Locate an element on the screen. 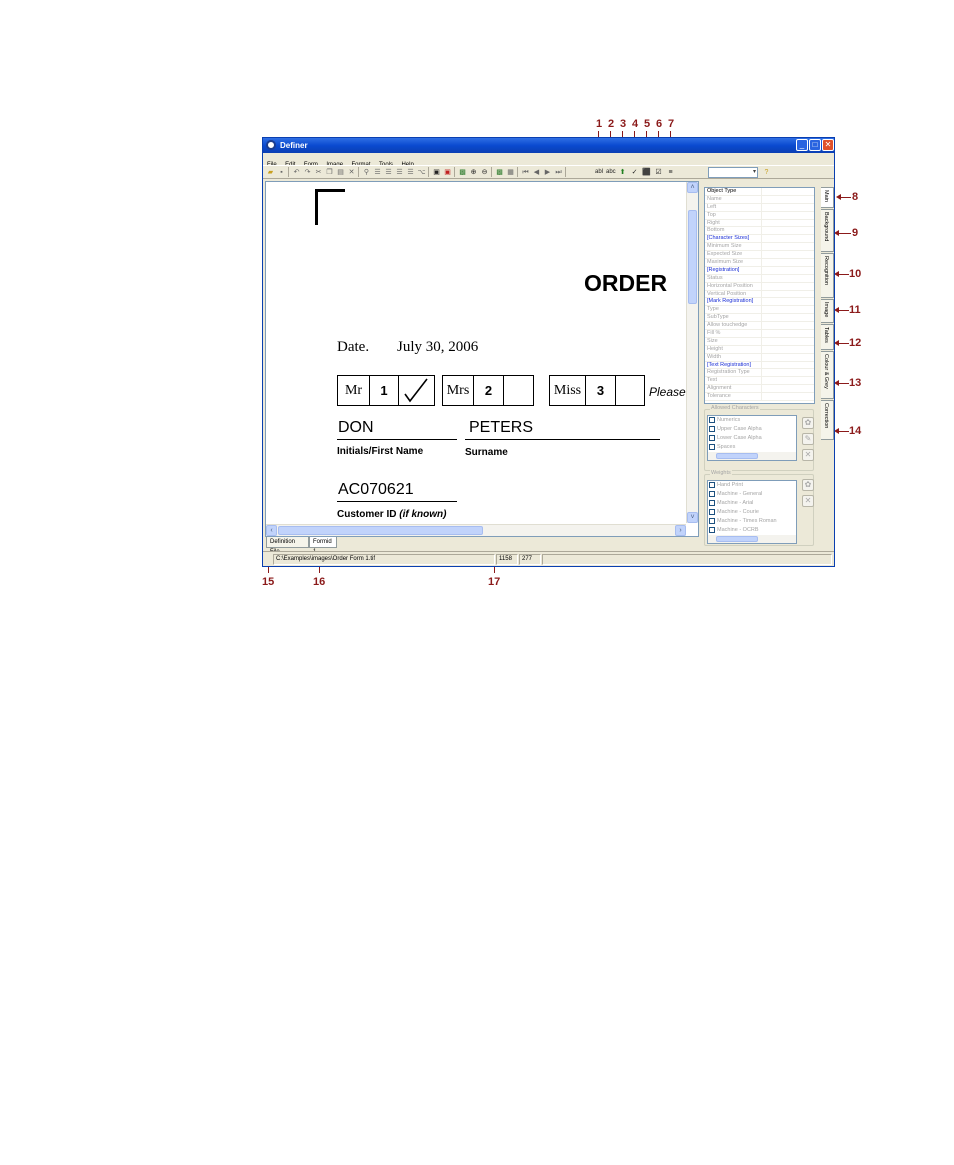 The width and height of the screenshot is (954, 1165). delete-form-icon: ▣ is located at coordinates (447, 172).